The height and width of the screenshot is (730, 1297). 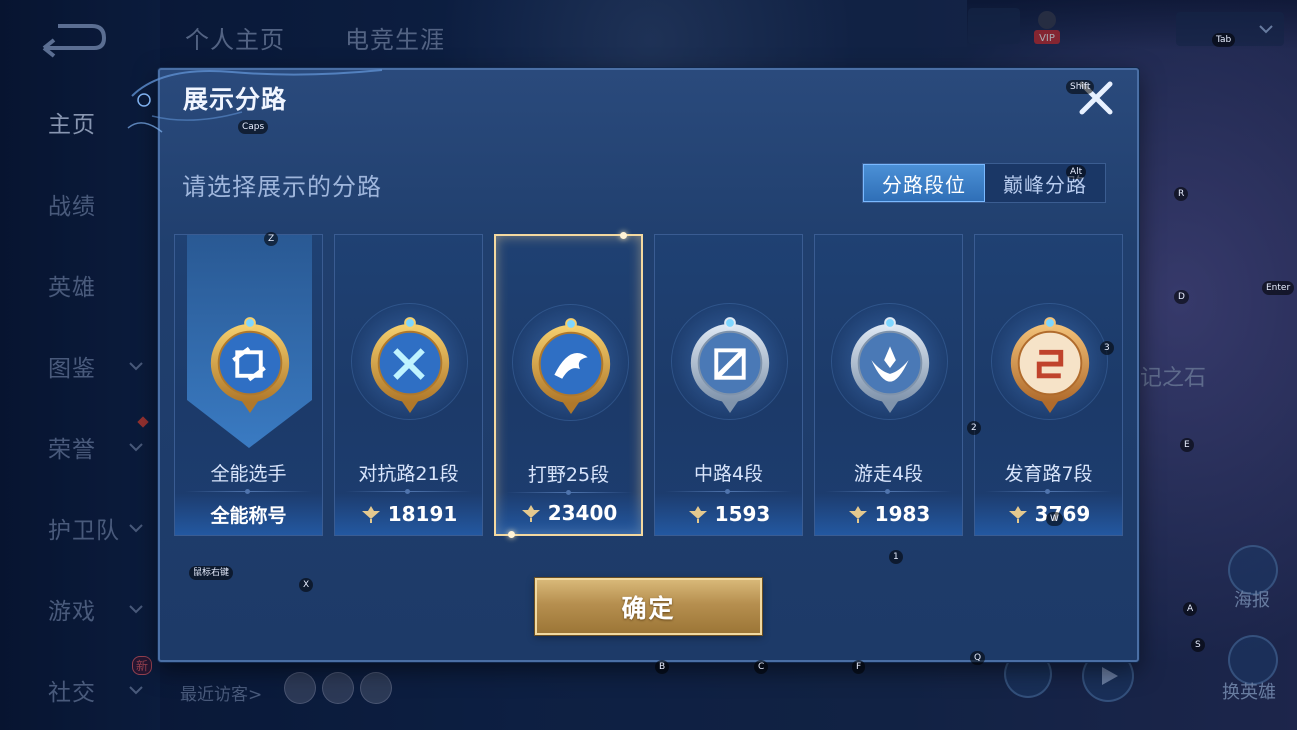 I want to click on lane-card: 游走4段 1983, so click(x=888, y=385).